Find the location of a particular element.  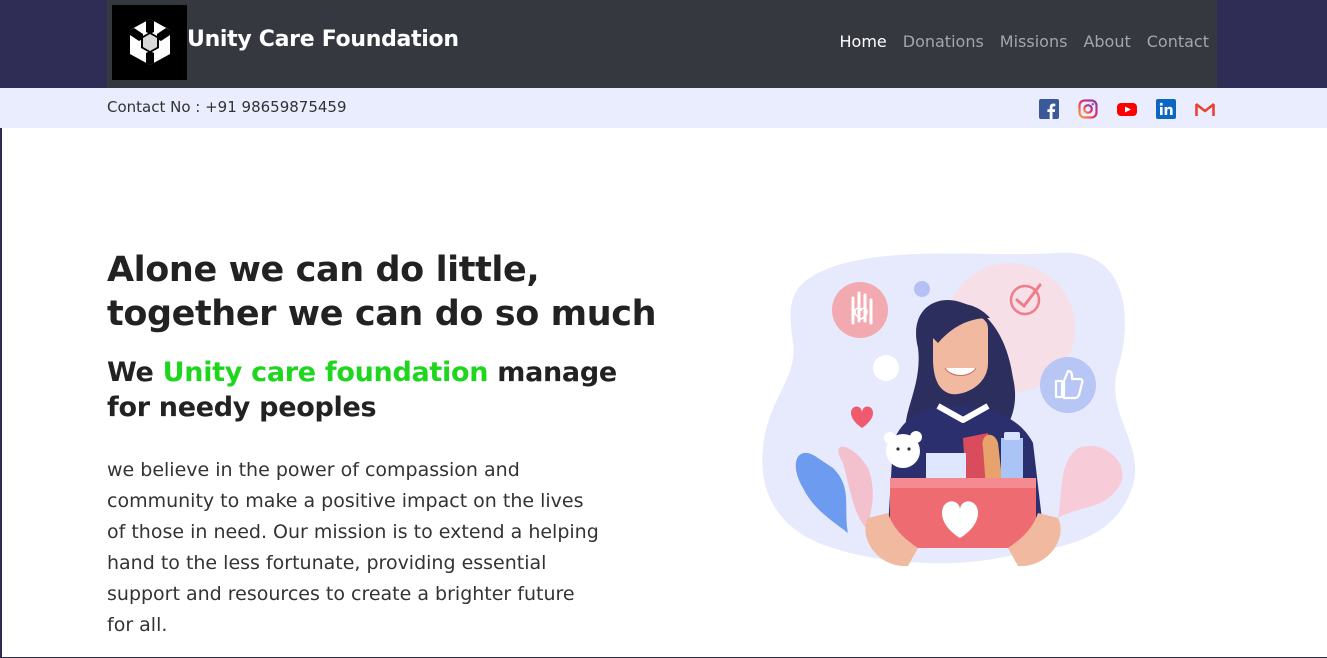

nav-home: Home is located at coordinates (863, 41).